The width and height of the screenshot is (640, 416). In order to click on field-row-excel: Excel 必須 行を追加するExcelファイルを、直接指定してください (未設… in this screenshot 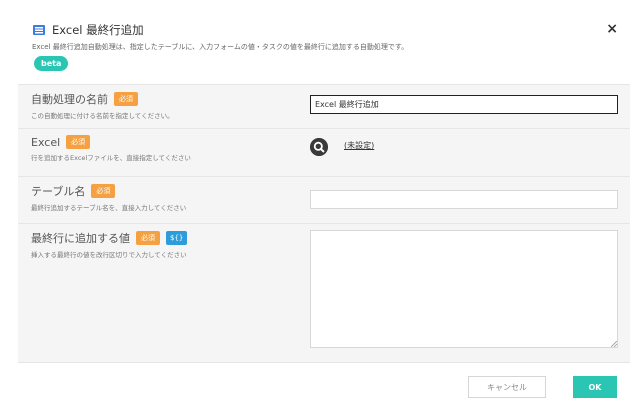, I will do `click(324, 152)`.